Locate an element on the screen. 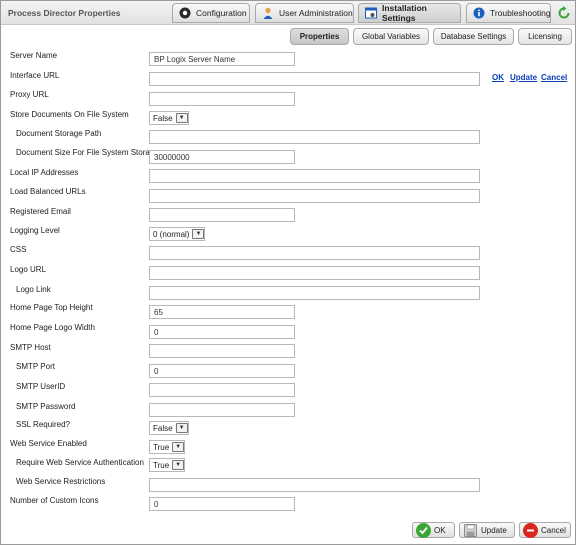  home-logo-width-input is located at coordinates (222, 332).